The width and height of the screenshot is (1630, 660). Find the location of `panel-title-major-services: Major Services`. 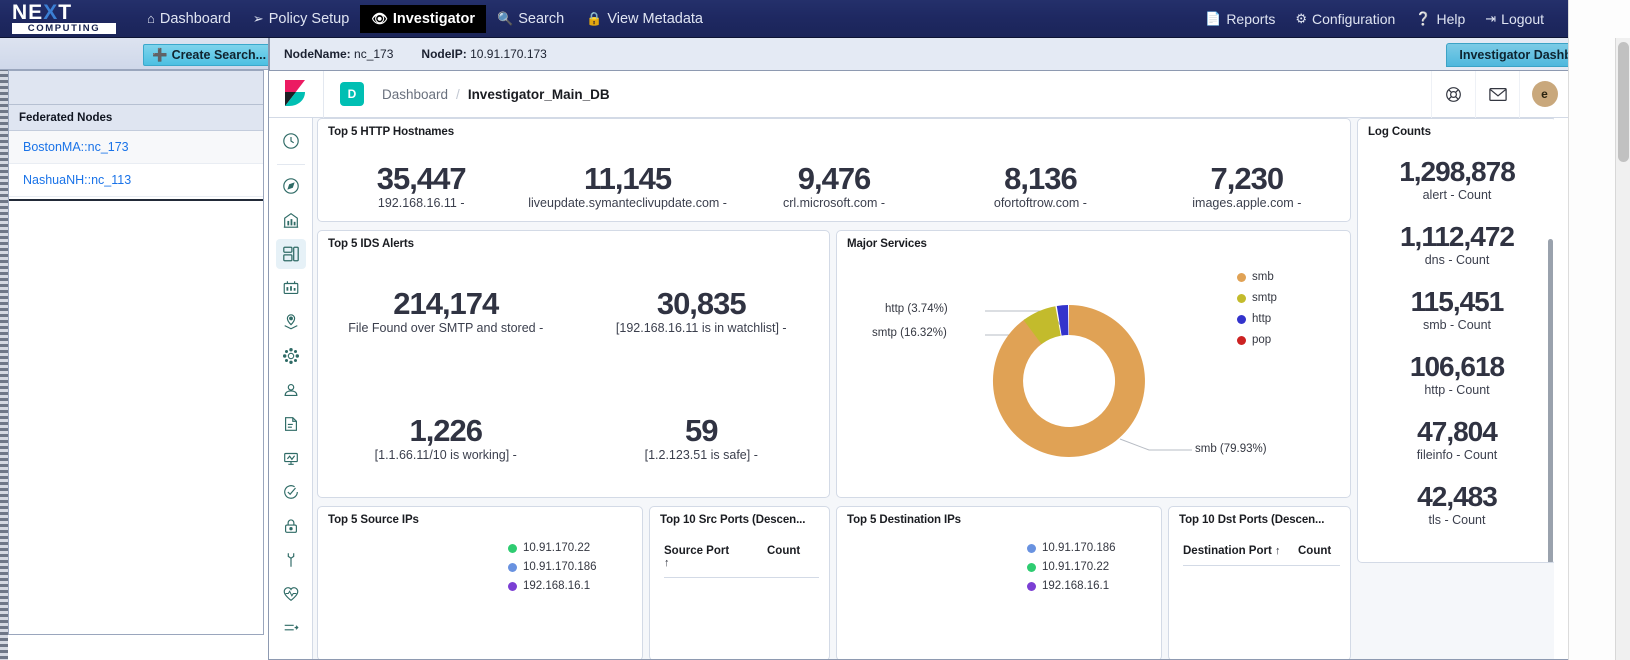

panel-title-major-services: Major Services is located at coordinates (887, 244).